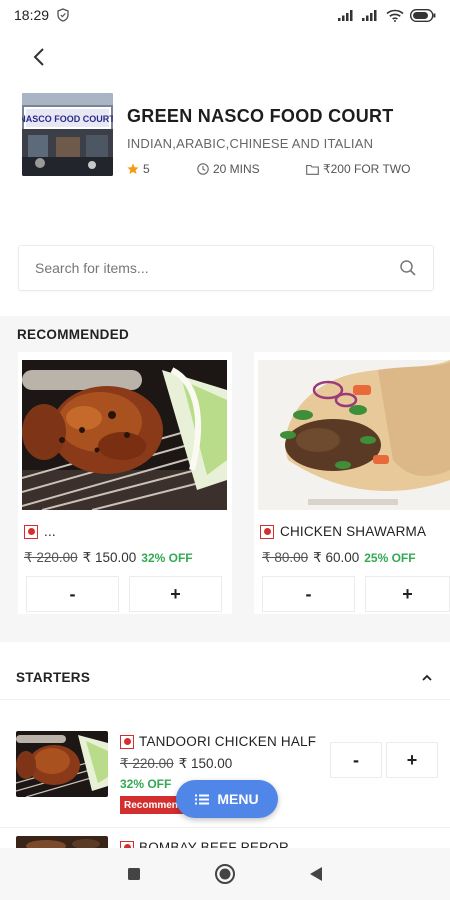  I want to click on cost-for-two-value: ₹200 FOR TWO, so click(367, 169).